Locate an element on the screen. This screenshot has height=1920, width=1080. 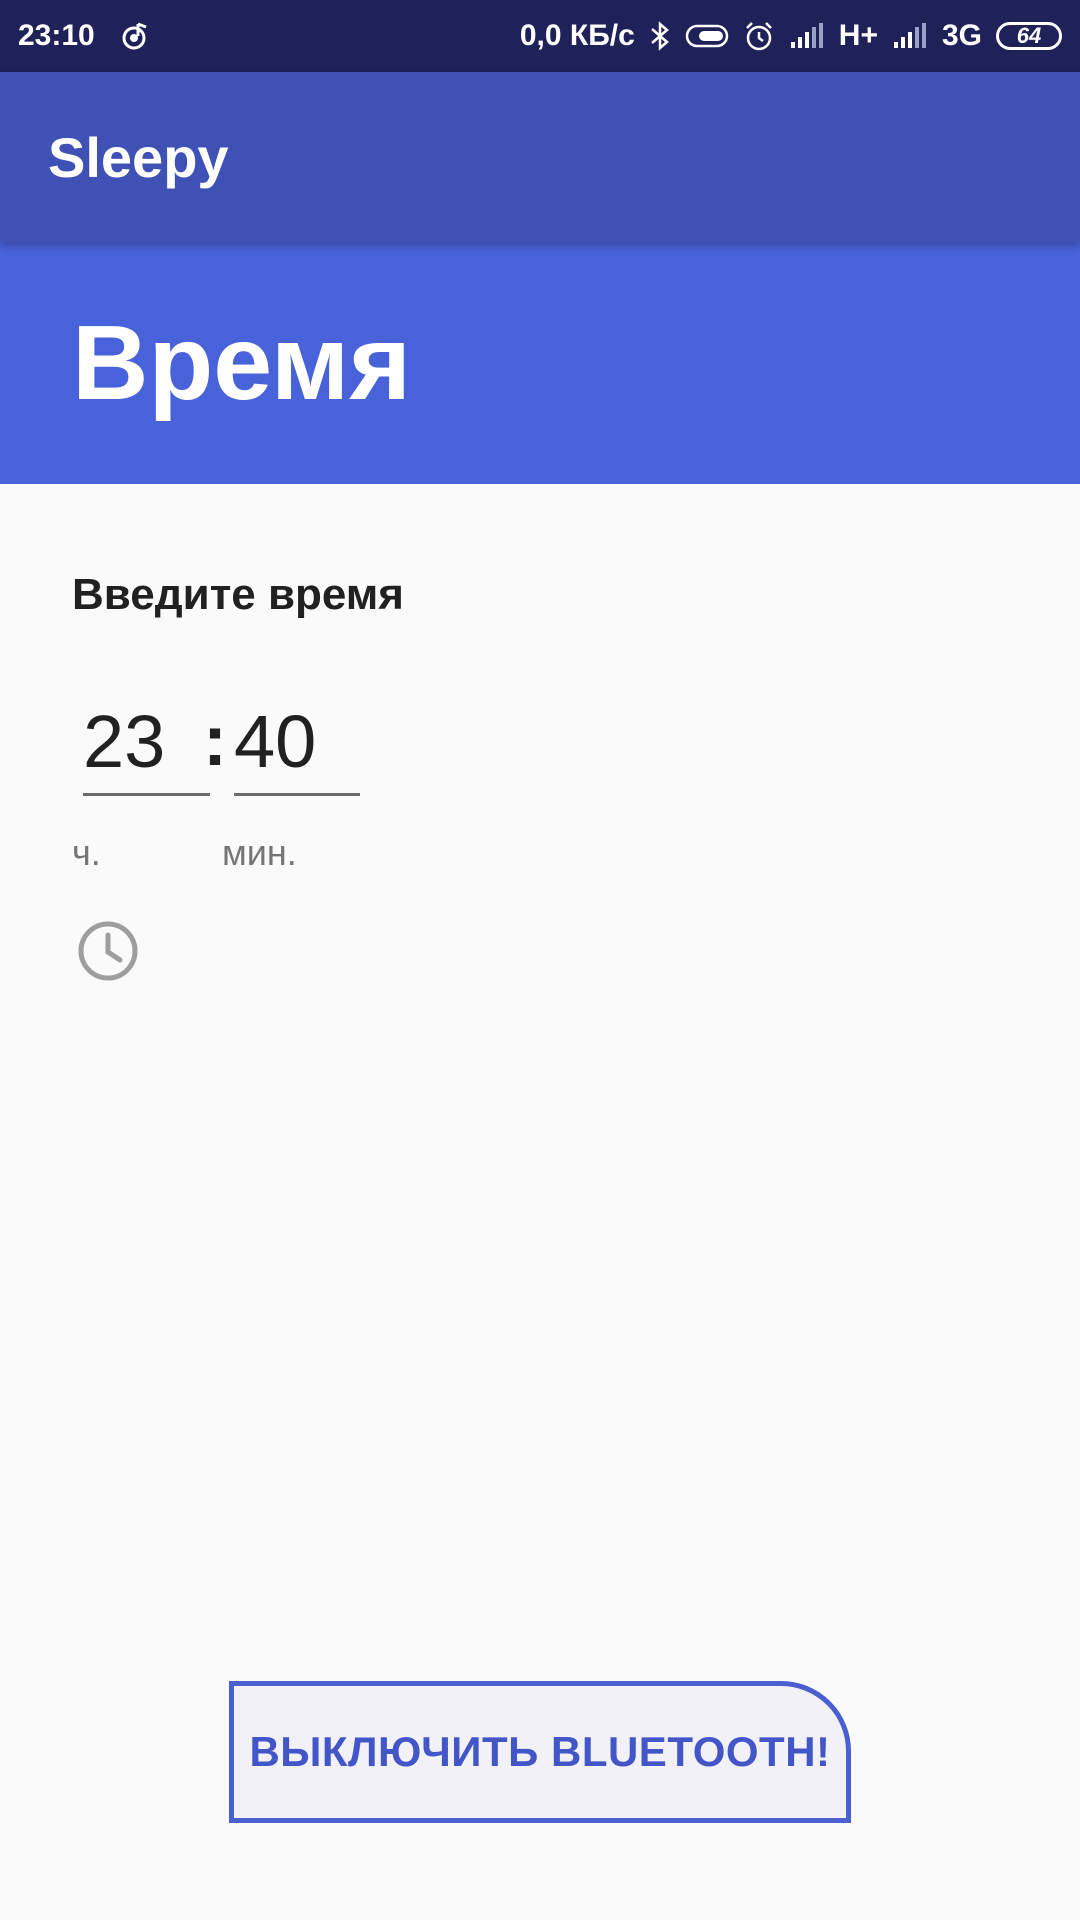
hours-label: ч. is located at coordinates (86, 852).